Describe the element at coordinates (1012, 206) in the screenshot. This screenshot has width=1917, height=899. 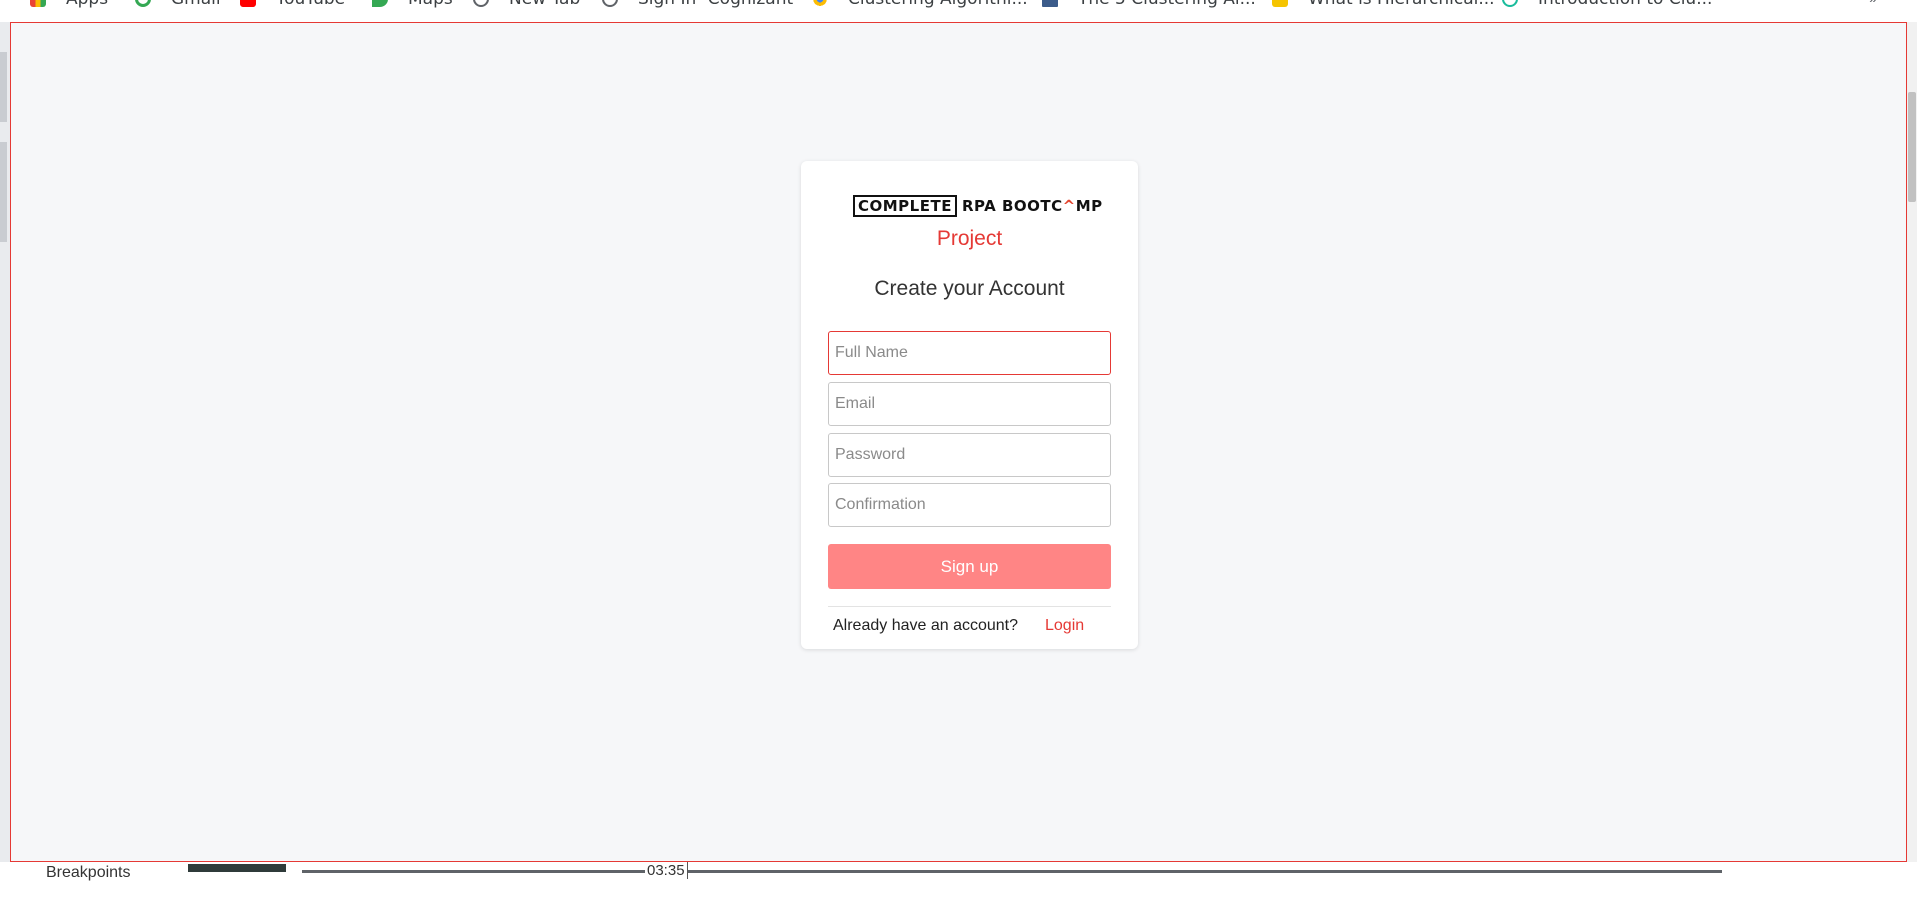
I see `logo-text-a: RPA BOOTC` at that location.